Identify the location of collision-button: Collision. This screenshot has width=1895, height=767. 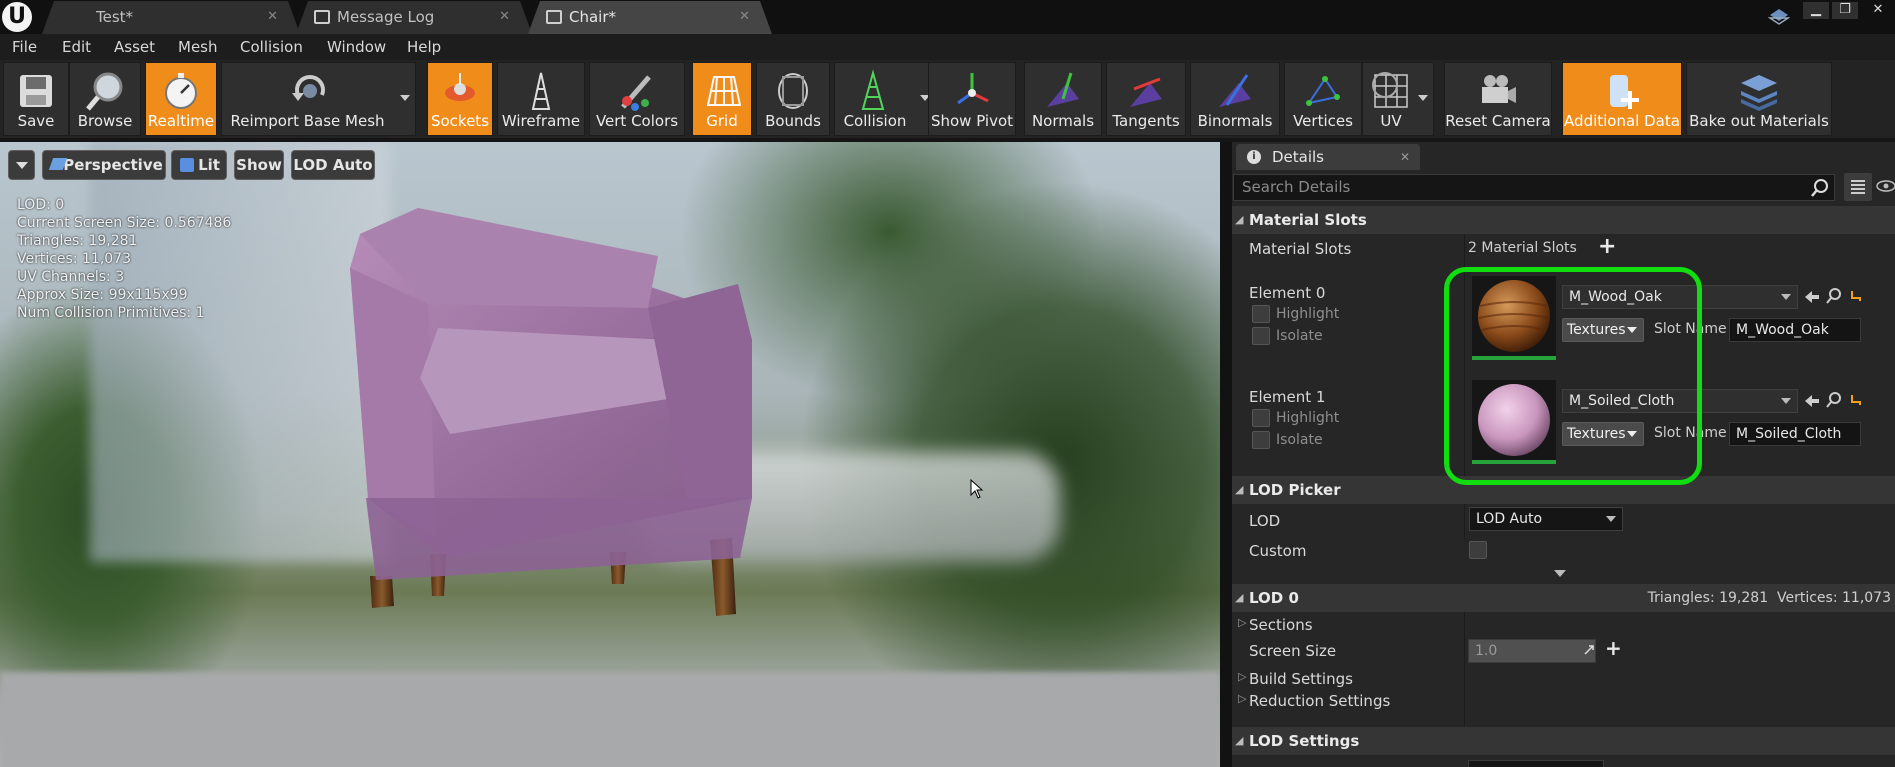
(885, 99).